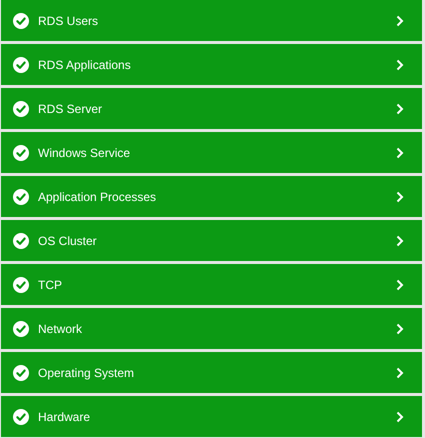 The width and height of the screenshot is (425, 438). I want to click on status-row: TCP, so click(211, 284).